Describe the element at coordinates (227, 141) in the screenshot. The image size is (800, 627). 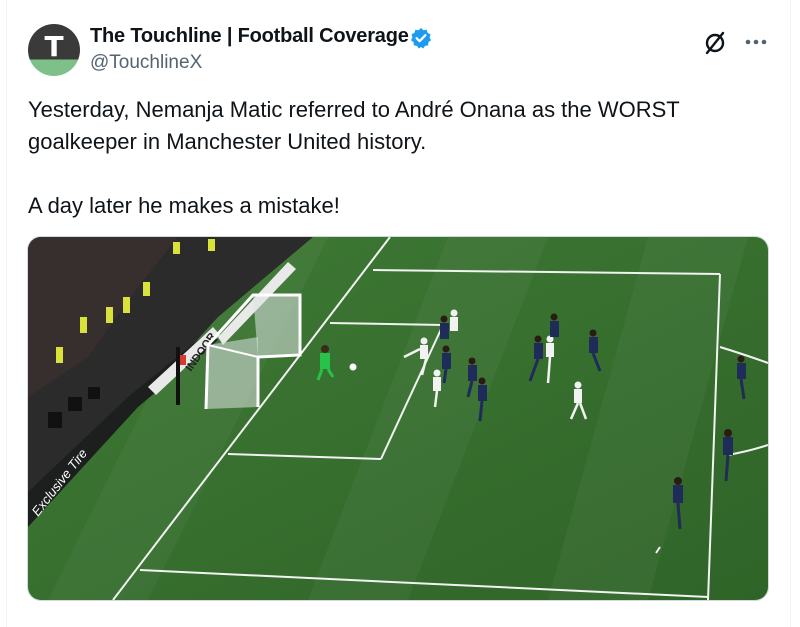
I see `tweet-text-line-2: goalkeeper in Manchester United history.` at that location.